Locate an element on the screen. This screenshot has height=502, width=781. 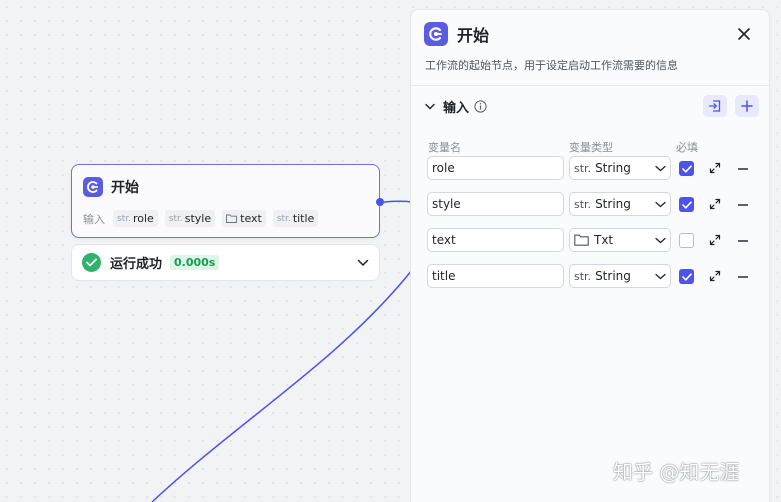
import-icon is located at coordinates (714, 106).